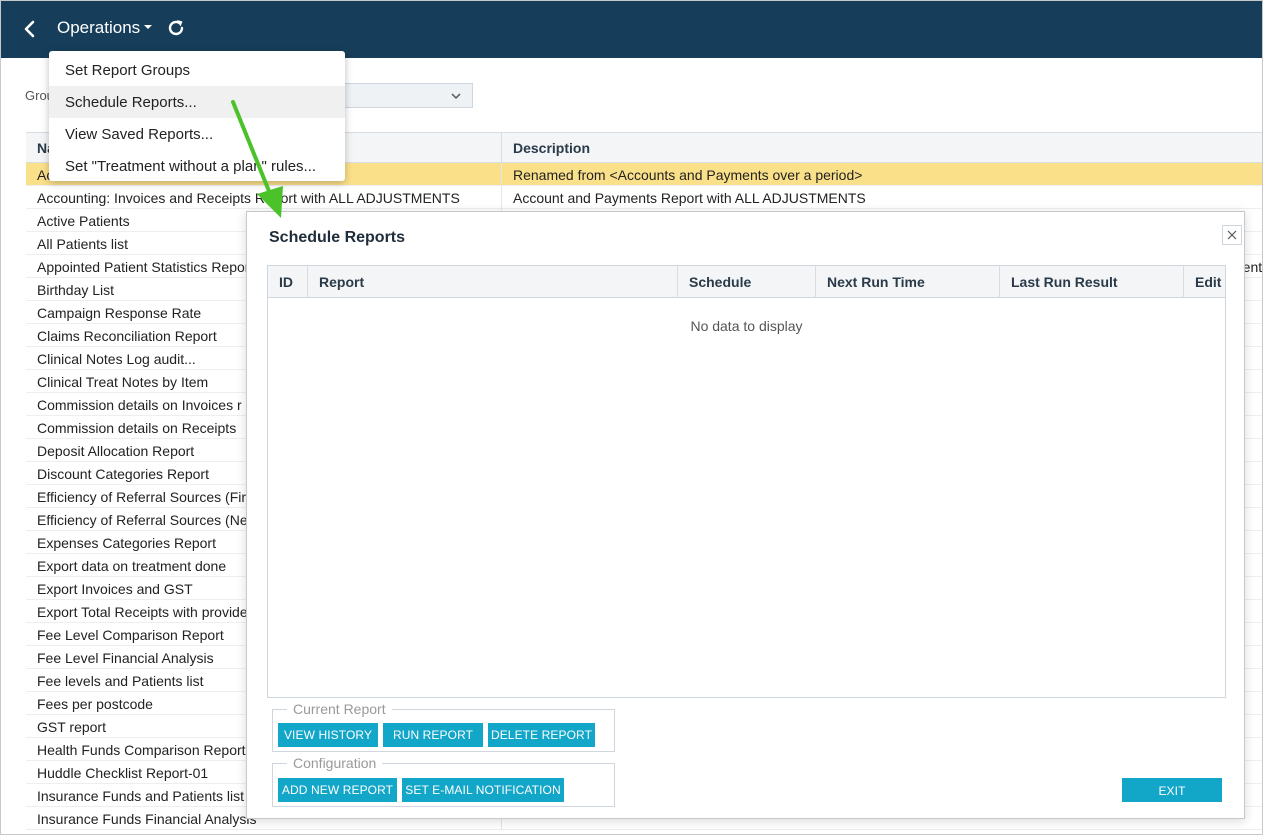 Image resolution: width=1263 pixels, height=835 pixels. Describe the element at coordinates (493, 282) in the screenshot. I see `grid-header-report: Report` at that location.